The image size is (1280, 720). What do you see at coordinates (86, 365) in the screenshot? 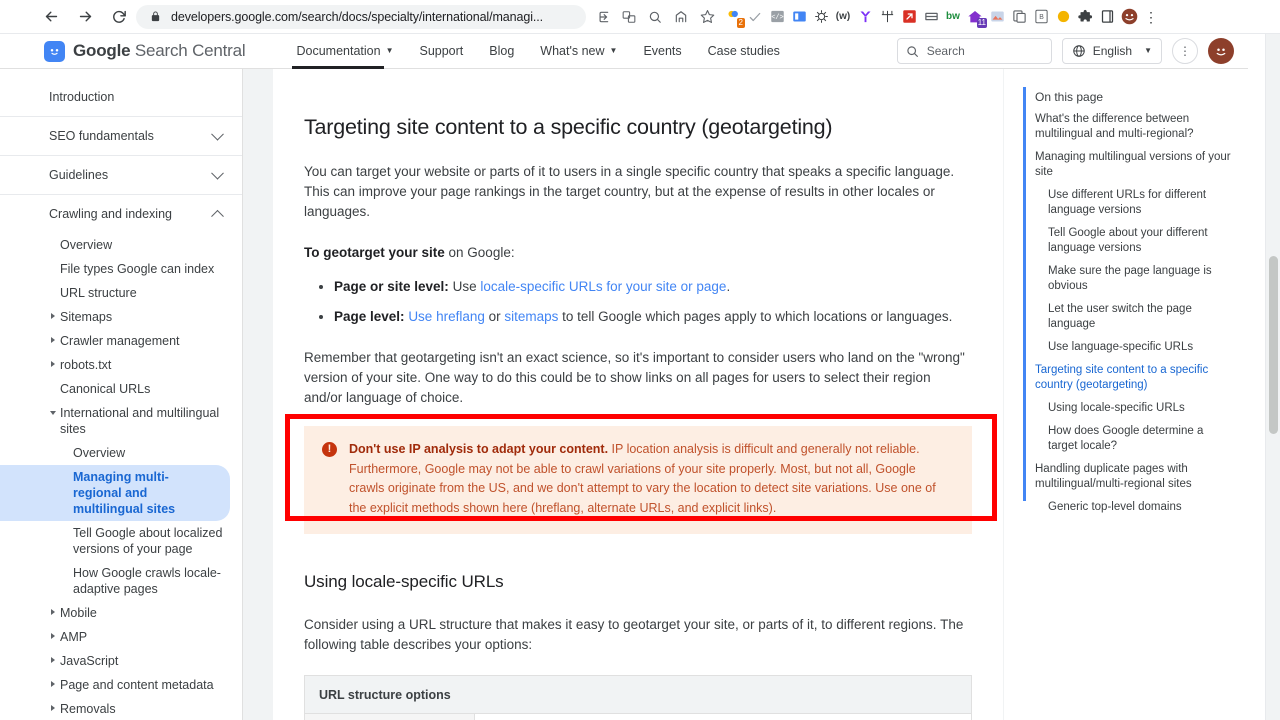
I see `sidebar-item-label: robots.txt` at bounding box center [86, 365].